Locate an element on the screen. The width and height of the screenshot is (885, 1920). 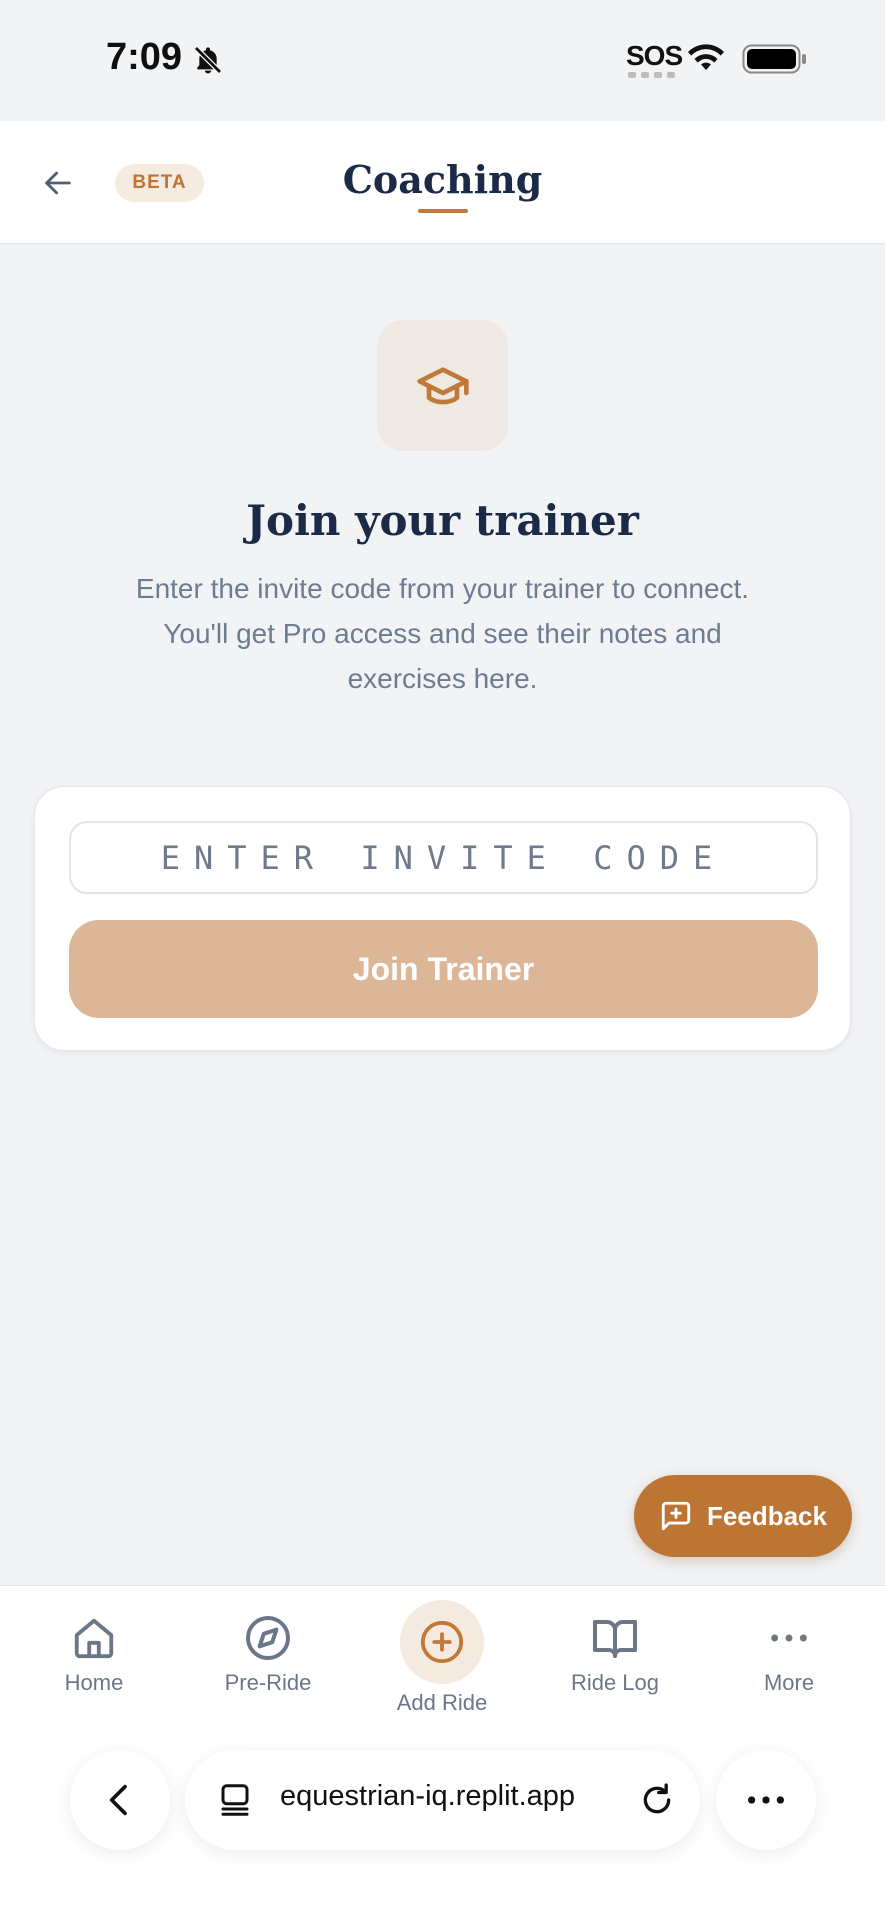
hero-title: Join your trainer is located at coordinates (442, 520).